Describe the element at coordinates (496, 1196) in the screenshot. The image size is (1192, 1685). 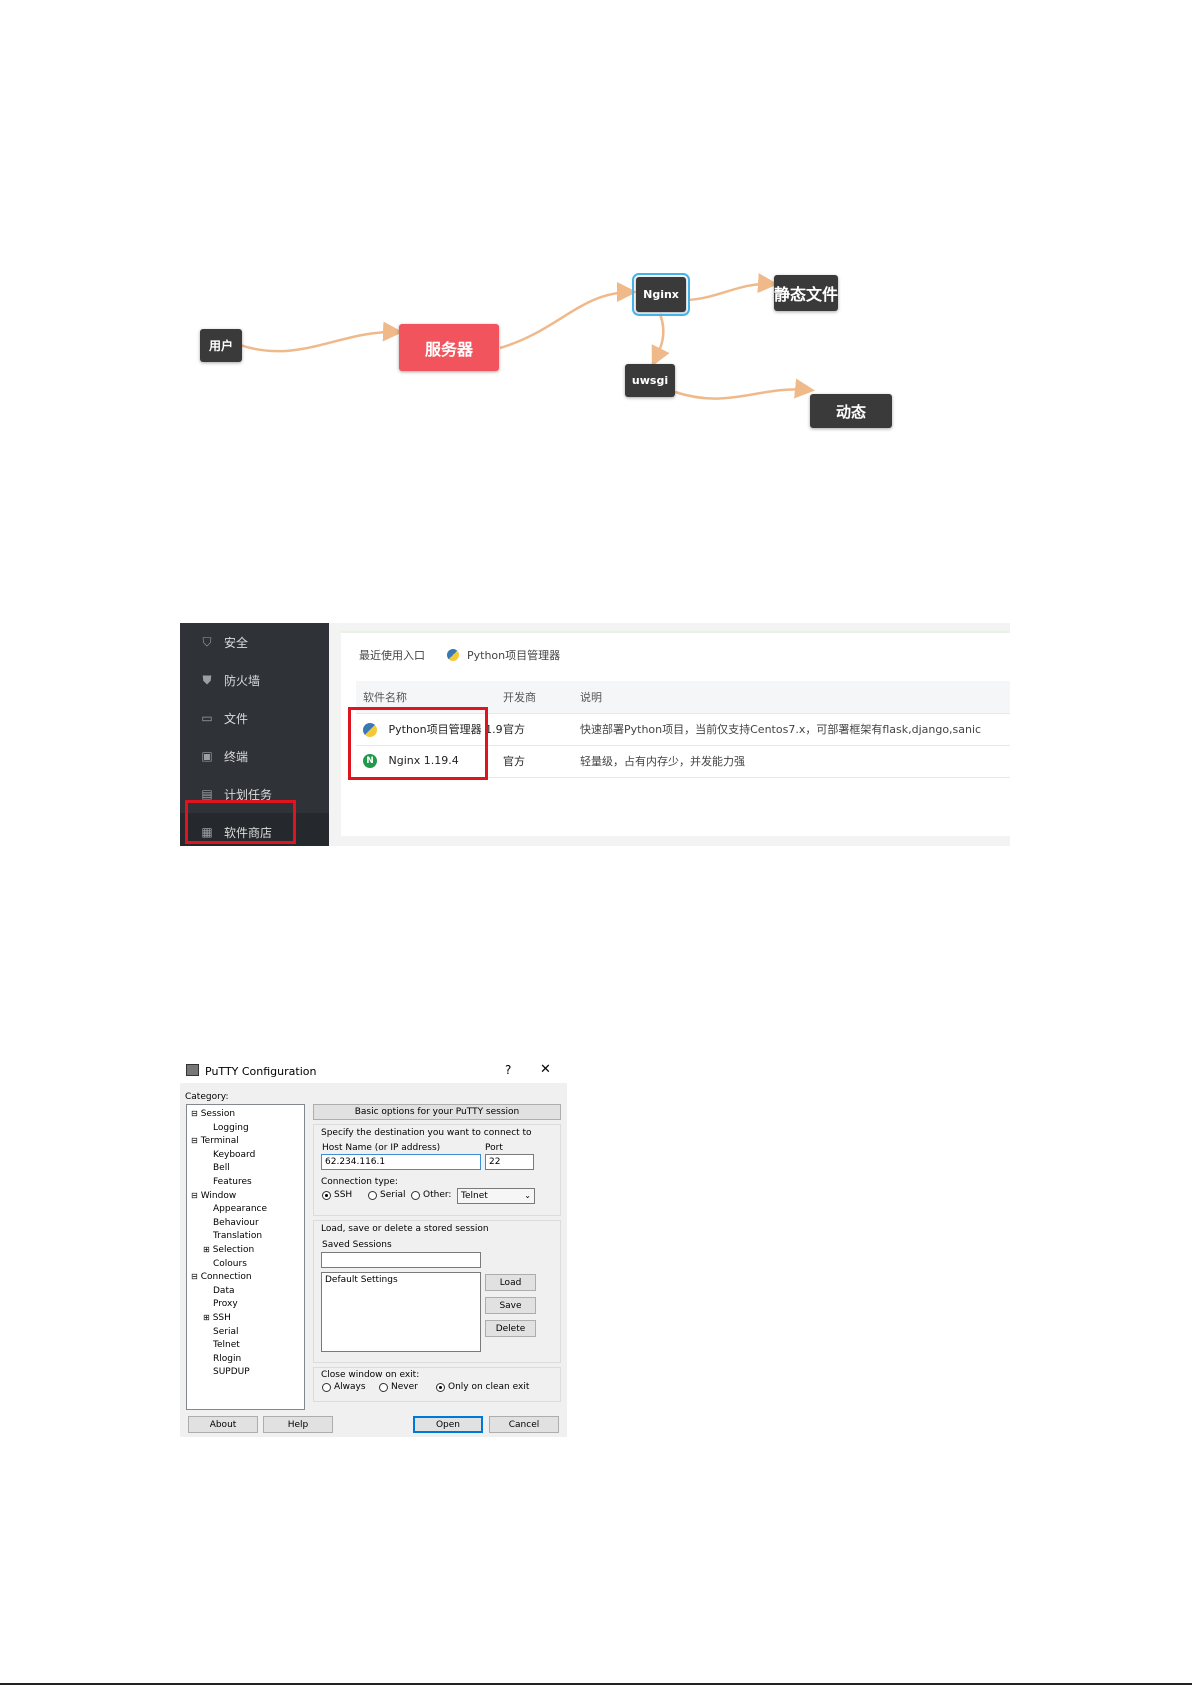
I see `other-protocol-select: Telnet ⌄` at that location.